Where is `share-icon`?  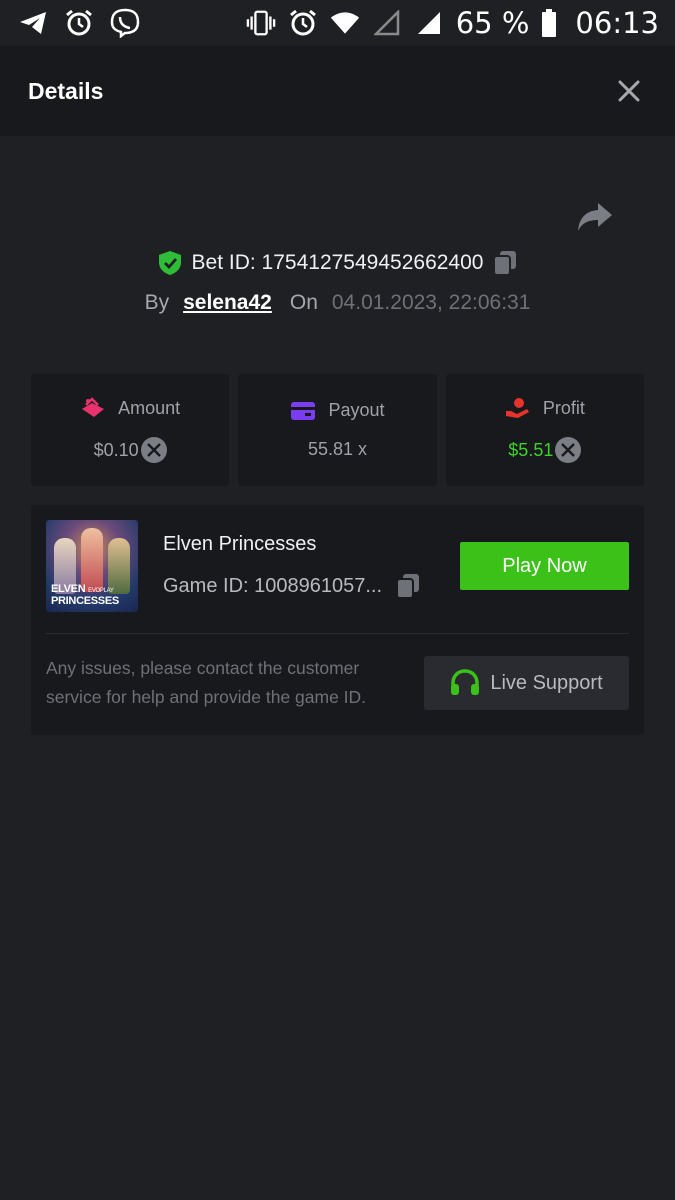
share-icon is located at coordinates (595, 217).